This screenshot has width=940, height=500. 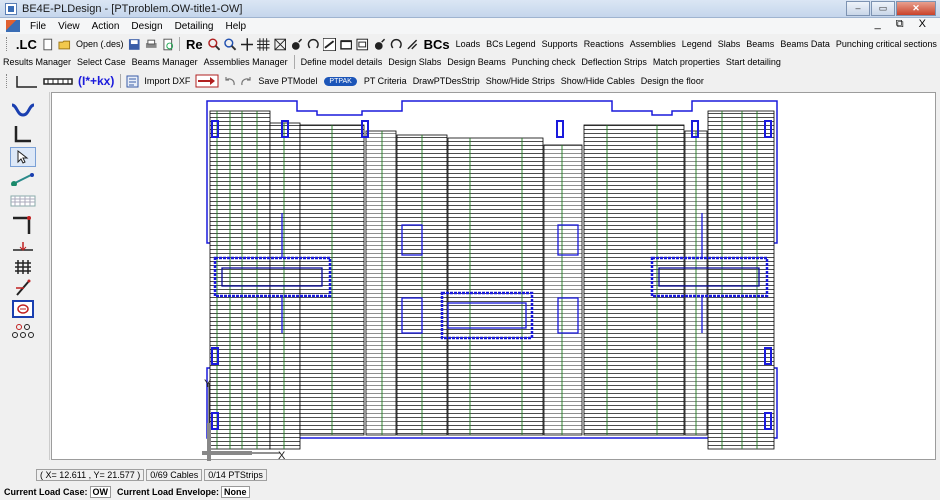 I want to click on print-icon, so click(x=151, y=44).